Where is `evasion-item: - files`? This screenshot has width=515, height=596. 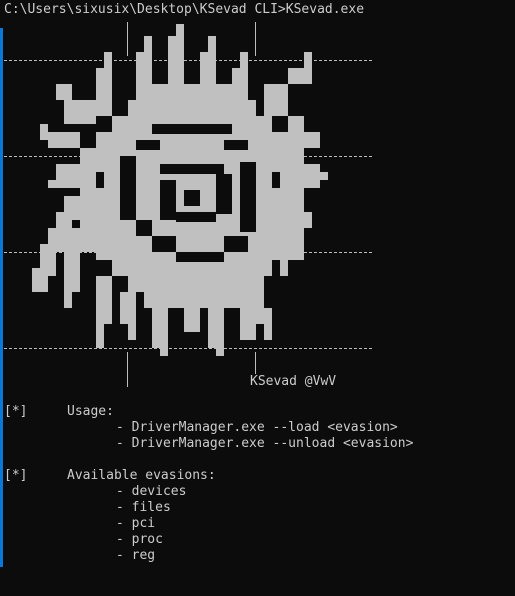 evasion-item: - files is located at coordinates (87, 508).